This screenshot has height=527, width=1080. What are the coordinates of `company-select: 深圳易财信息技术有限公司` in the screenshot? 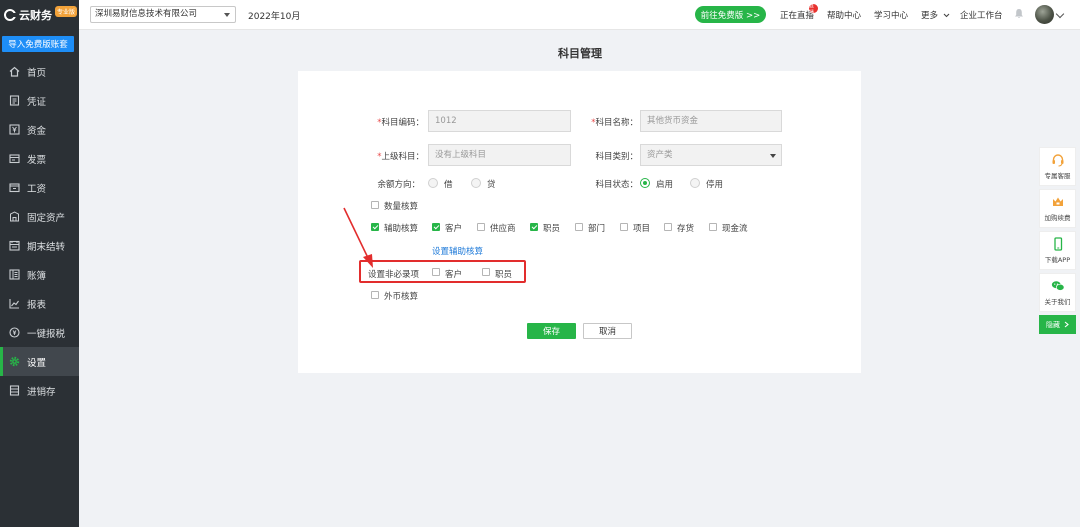 It's located at (163, 14).